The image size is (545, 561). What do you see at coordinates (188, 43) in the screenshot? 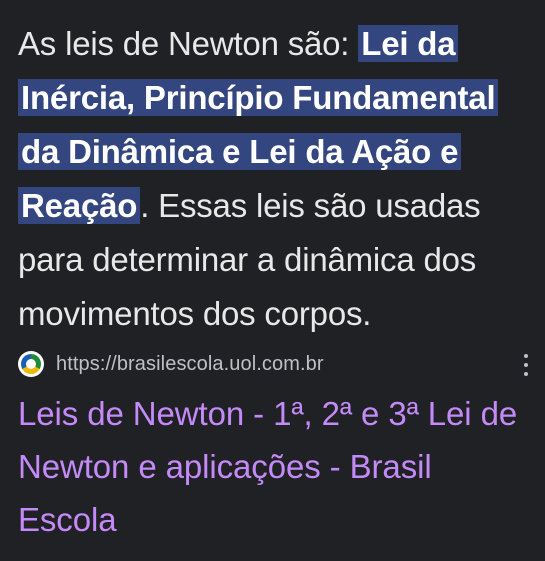
I see `snippet-intro-text: As leis de Newton são:` at bounding box center [188, 43].